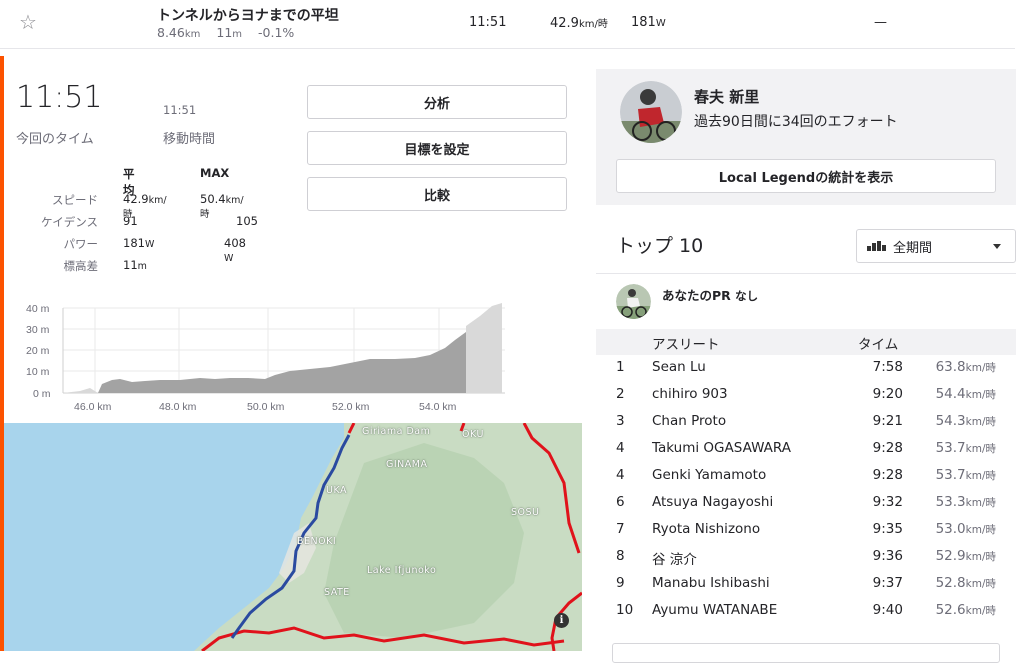 This screenshot has height=663, width=1020. I want to click on row-athlete-link: 谷 涼介, so click(674, 558).